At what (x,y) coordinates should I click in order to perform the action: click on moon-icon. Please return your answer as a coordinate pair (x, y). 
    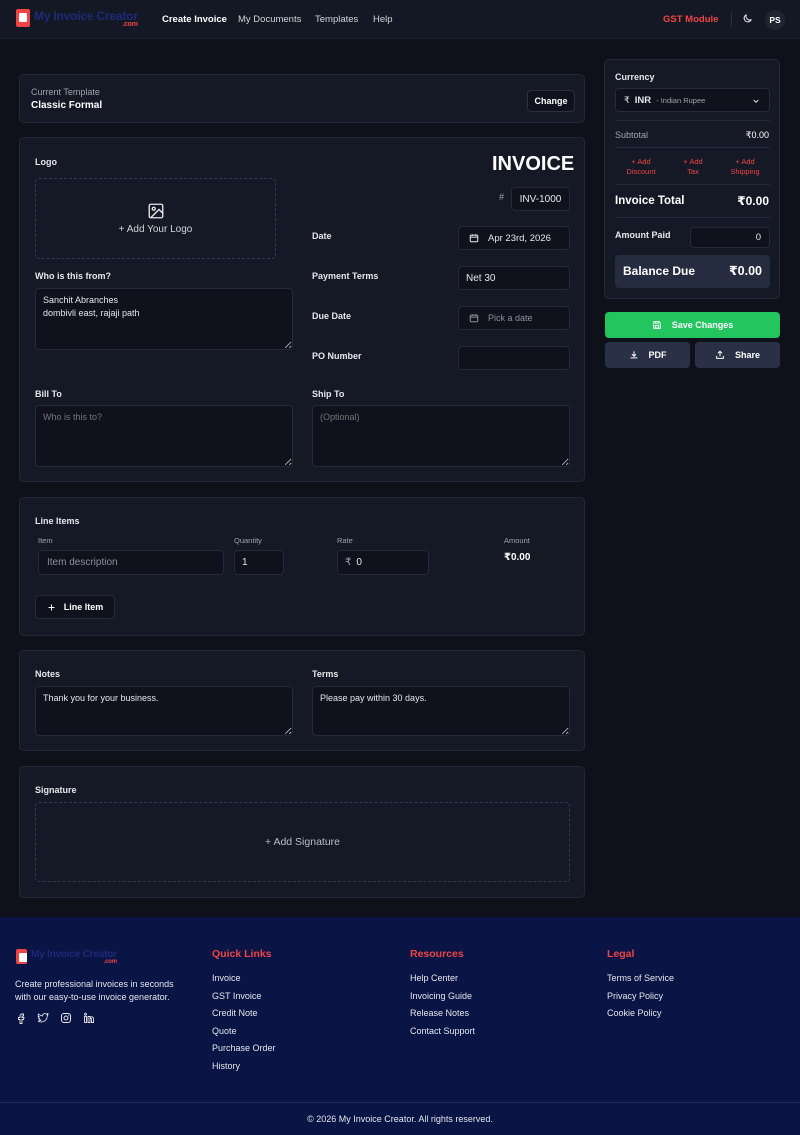
    Looking at the image, I should click on (747, 18).